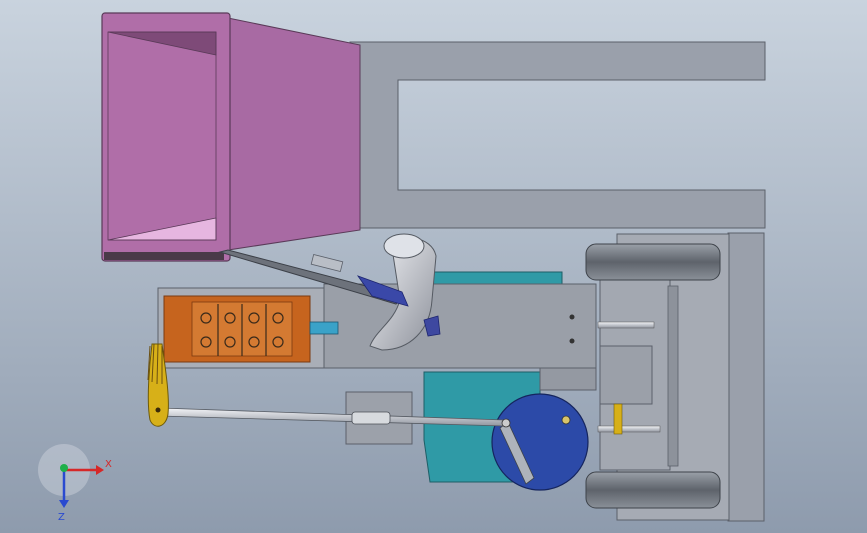 This screenshot has height=533, width=867. Describe the element at coordinates (294, 134) in the screenshot. I see `hopper-side` at that location.